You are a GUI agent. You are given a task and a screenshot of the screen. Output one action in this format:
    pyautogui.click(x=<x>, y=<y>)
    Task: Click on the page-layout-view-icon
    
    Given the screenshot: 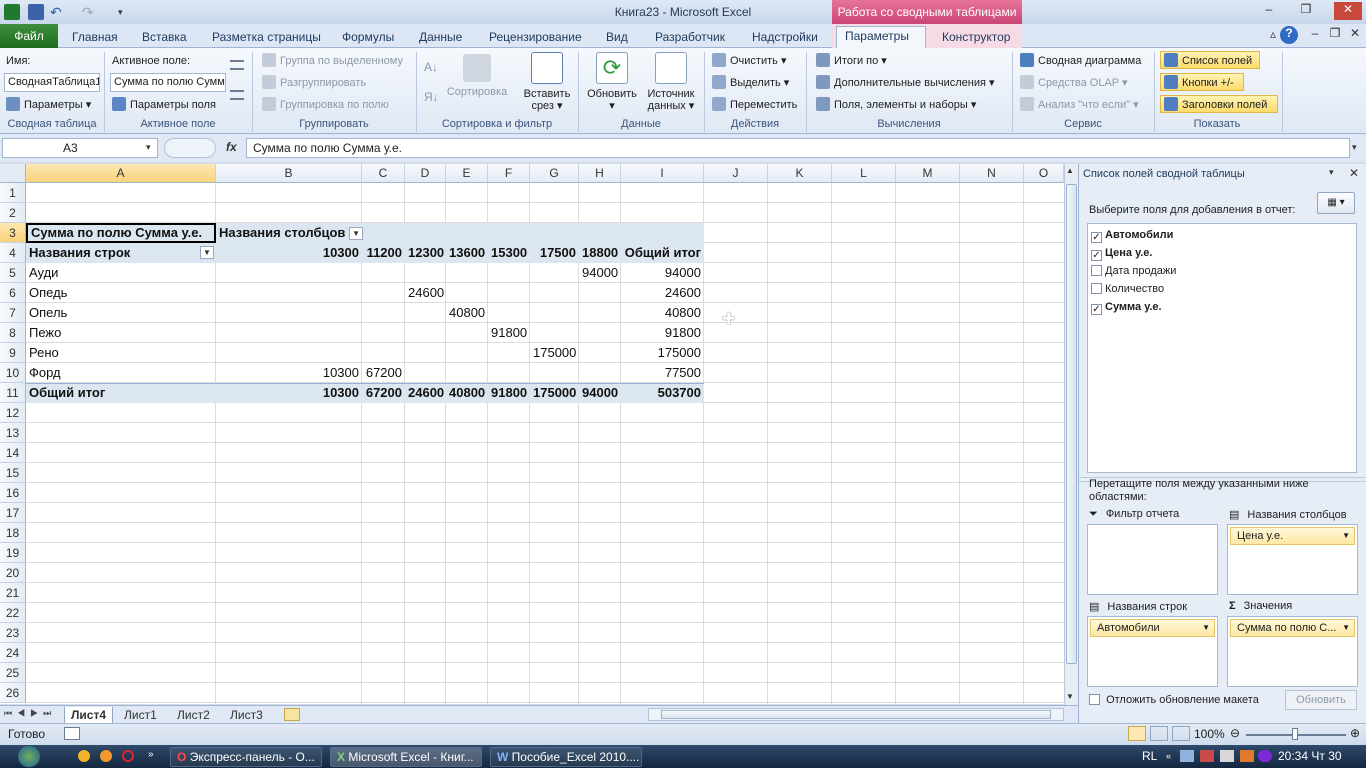 What is the action you would take?
    pyautogui.click(x=1159, y=733)
    